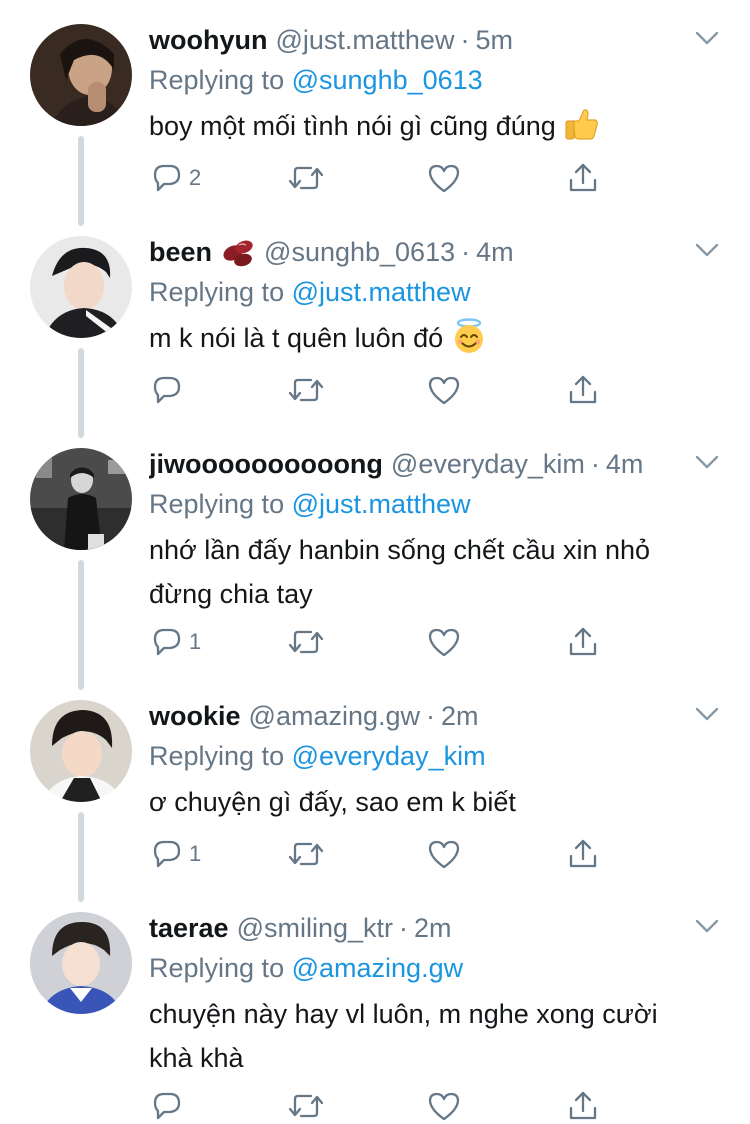 The height and width of the screenshot is (1124, 750). Describe the element at coordinates (315, 928) in the screenshot. I see `user-handle: @smiling_ktr` at that location.